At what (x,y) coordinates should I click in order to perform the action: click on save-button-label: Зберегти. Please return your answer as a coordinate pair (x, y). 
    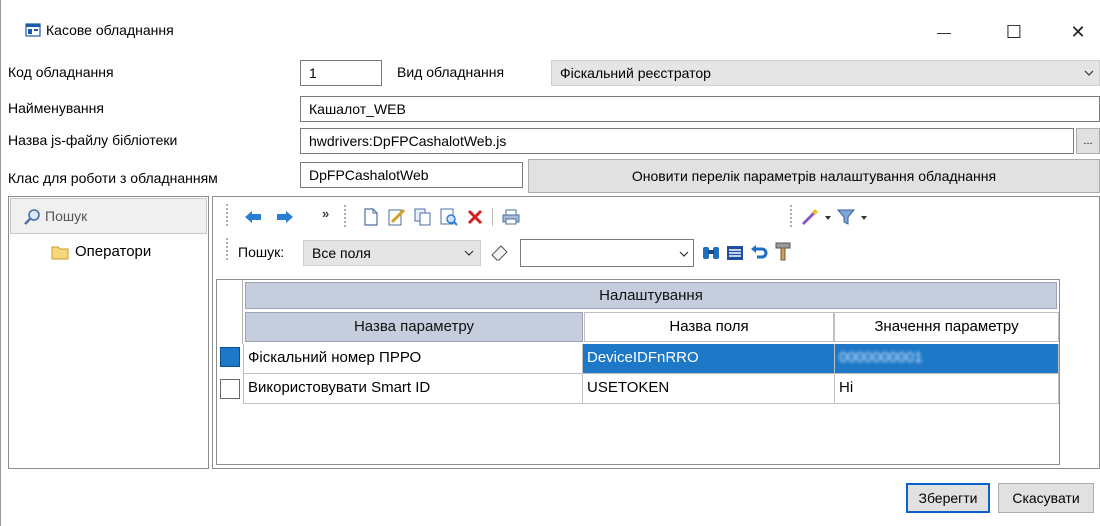
    Looking at the image, I should click on (948, 498).